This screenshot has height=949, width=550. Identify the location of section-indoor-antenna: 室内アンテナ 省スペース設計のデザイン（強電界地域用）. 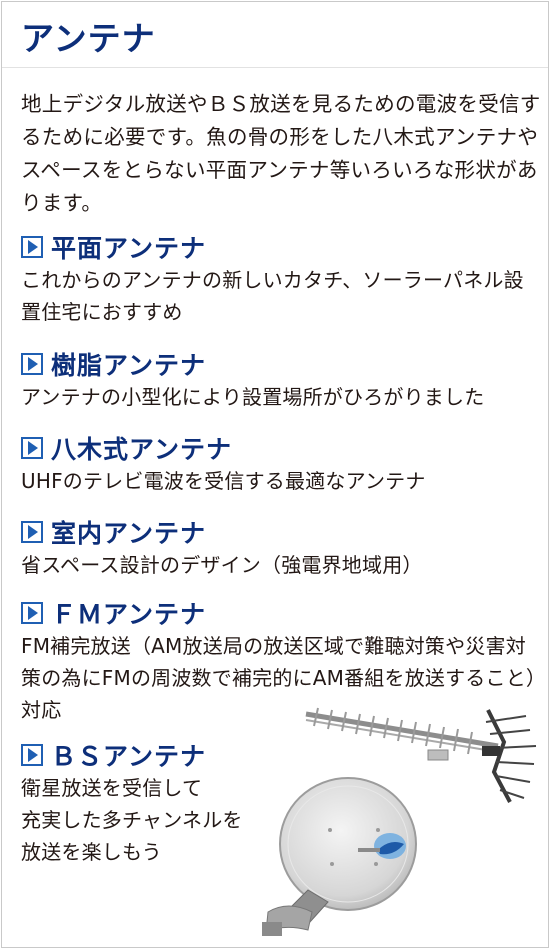
(281, 548).